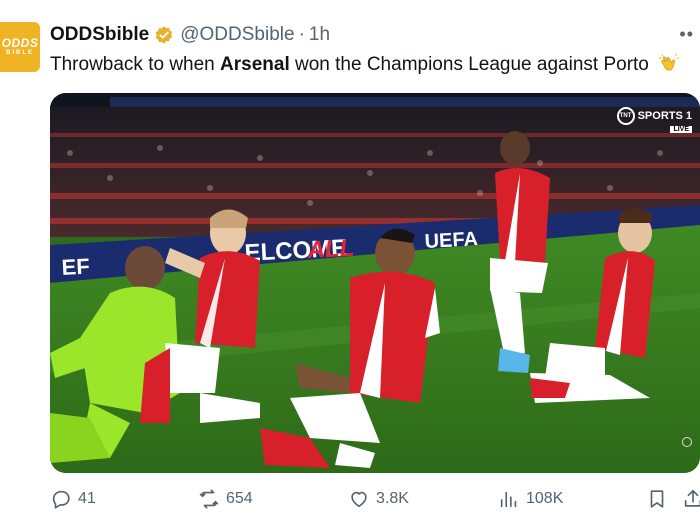 This screenshot has height=523, width=700. Describe the element at coordinates (61, 499) in the screenshot. I see `reply-icon` at that location.